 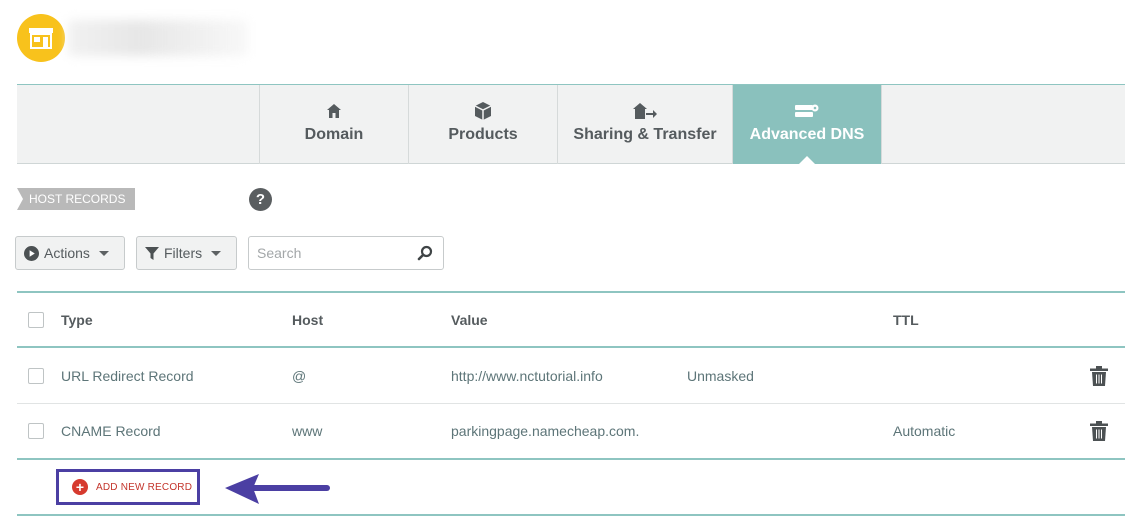 I want to click on help-icon: ?, so click(x=260, y=199).